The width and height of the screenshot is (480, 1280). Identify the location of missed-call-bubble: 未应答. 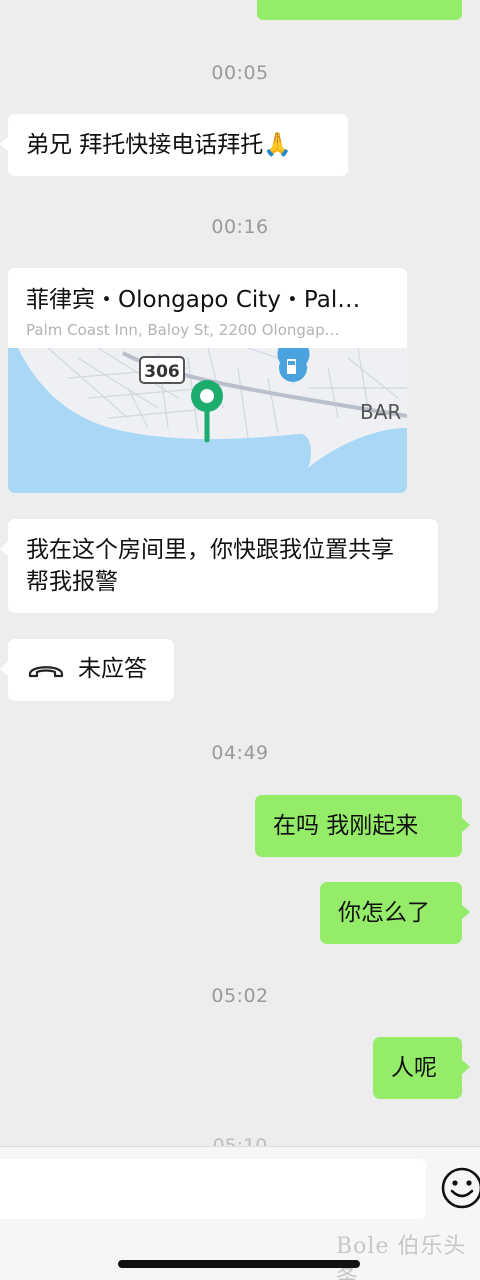
(87, 670).